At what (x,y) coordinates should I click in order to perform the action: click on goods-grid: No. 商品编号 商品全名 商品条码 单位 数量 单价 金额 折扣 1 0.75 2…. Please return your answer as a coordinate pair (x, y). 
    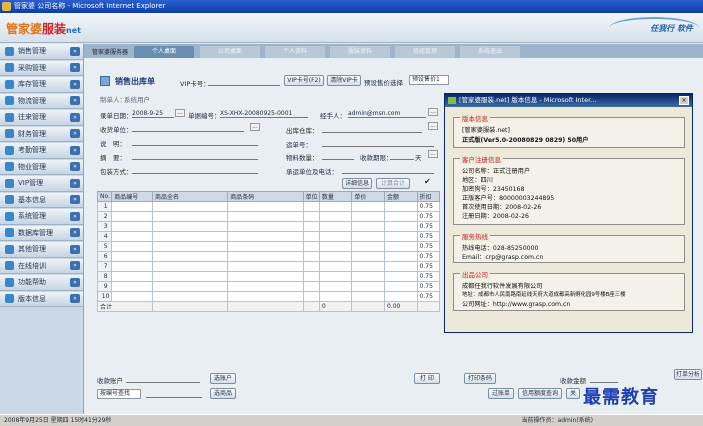
    Looking at the image, I should click on (268, 251).